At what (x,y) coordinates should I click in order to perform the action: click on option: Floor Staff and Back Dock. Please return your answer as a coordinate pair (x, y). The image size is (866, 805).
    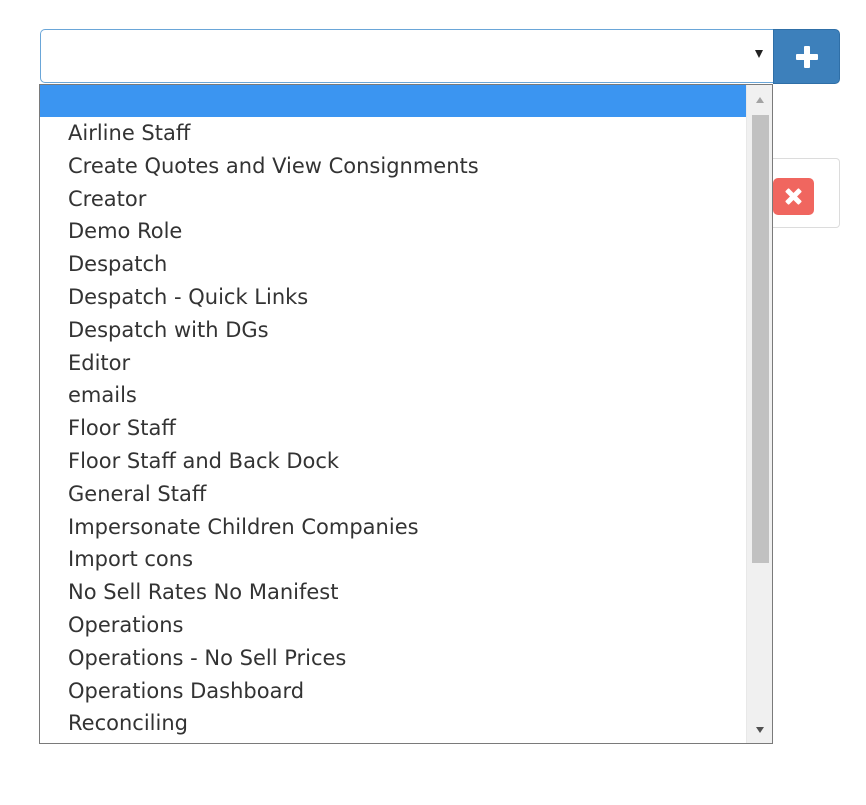
    Looking at the image, I should click on (393, 461).